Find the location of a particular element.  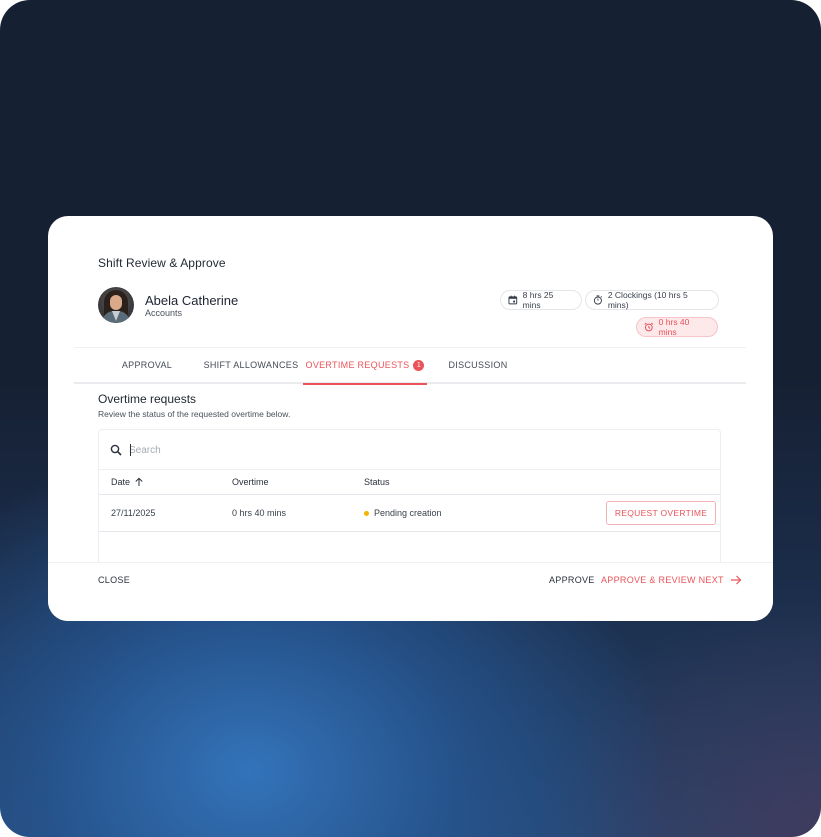

tab-discussion: DISCUSSION is located at coordinates (478, 365).